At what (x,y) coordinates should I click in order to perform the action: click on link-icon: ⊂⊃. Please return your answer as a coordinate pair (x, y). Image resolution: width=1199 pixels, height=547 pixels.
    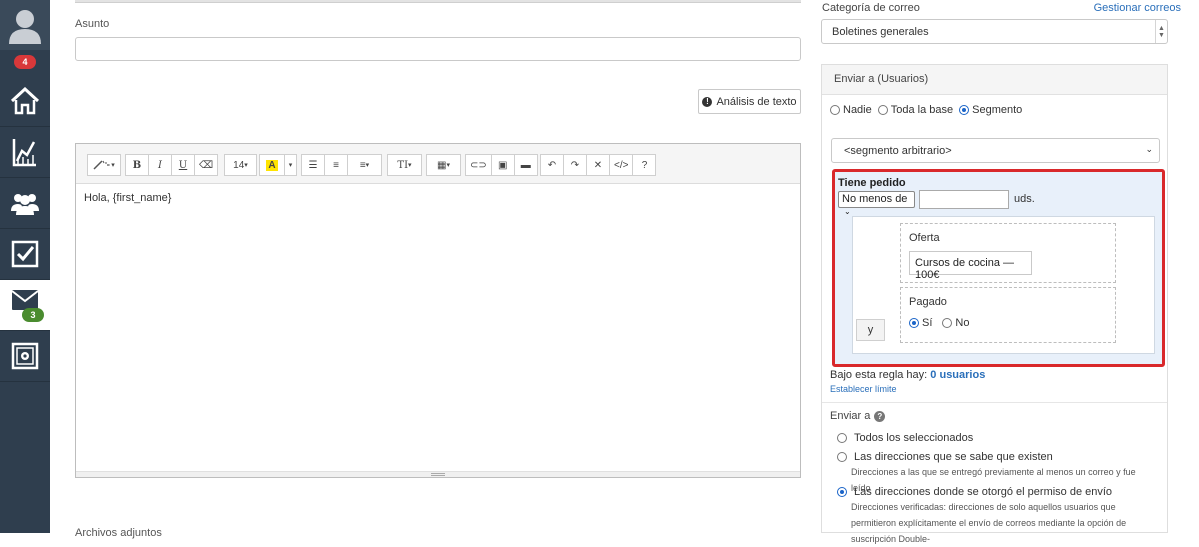
    Looking at the image, I should click on (478, 165).